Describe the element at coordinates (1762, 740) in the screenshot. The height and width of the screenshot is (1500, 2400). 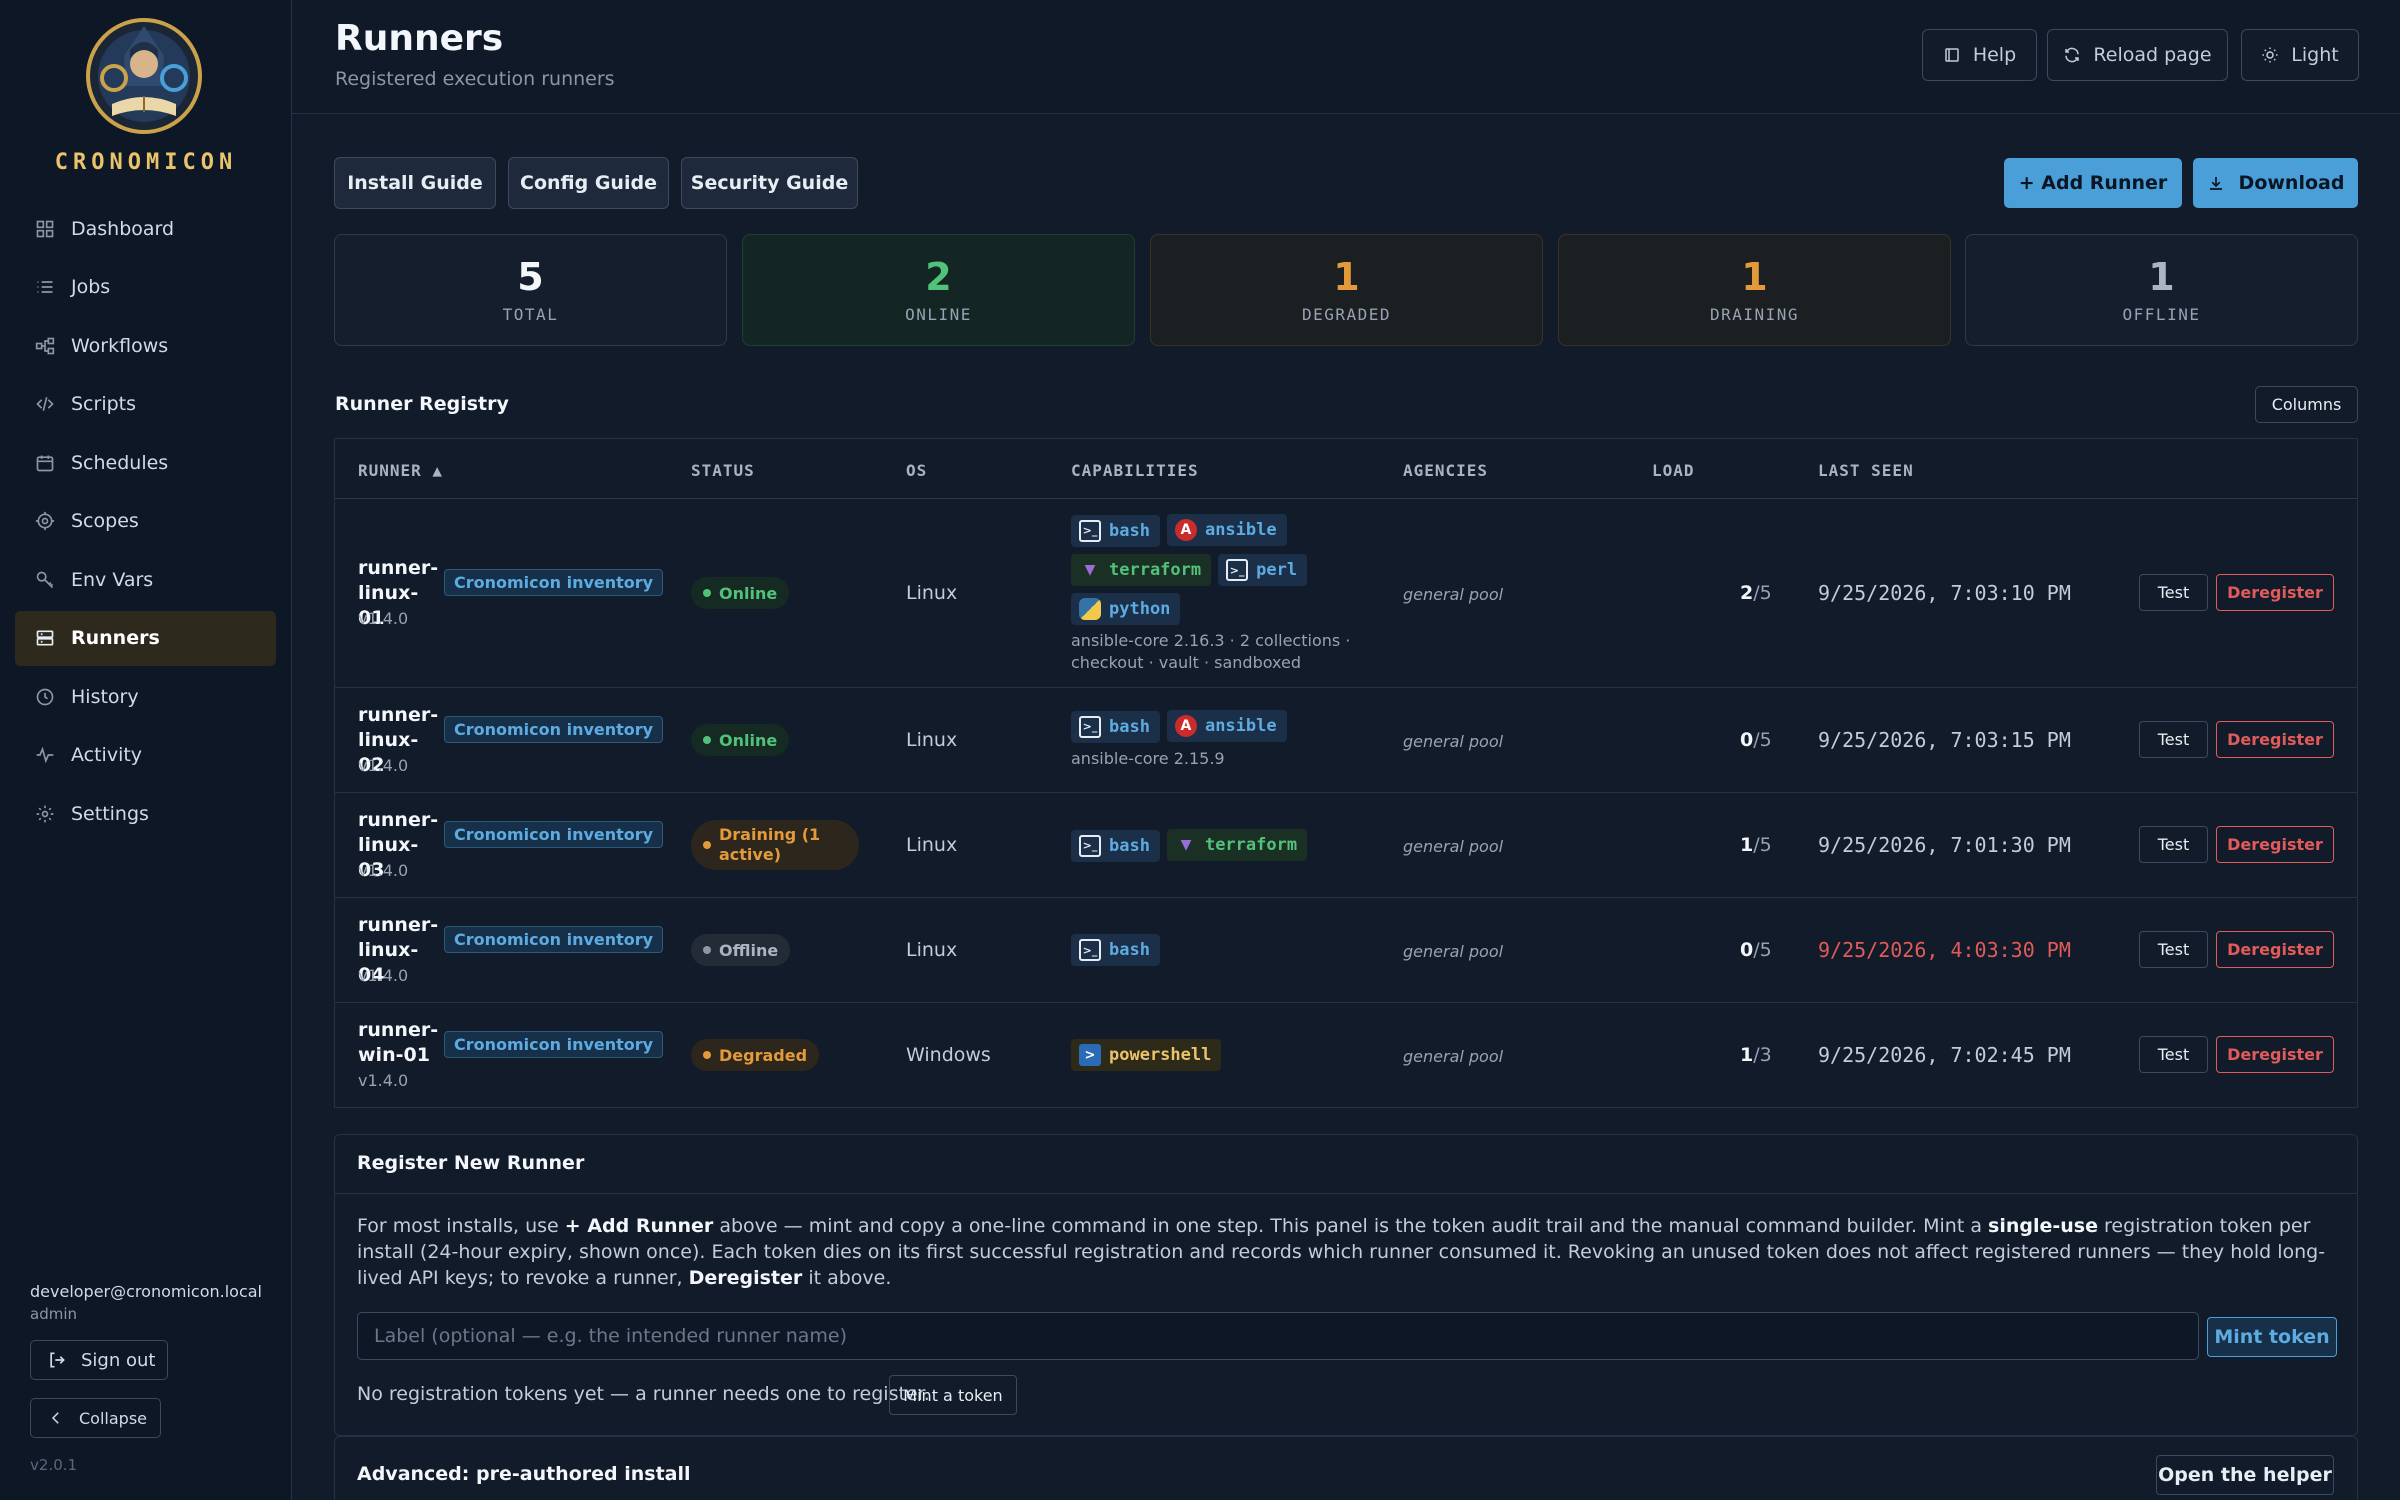
I see `load-max: /5` at that location.